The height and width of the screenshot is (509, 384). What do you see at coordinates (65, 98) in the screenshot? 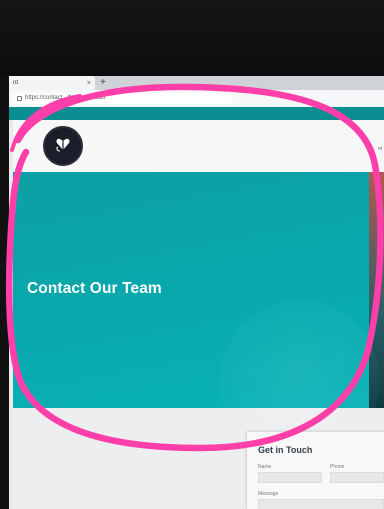
I see `url-text: https://contact...ify.app/contact` at bounding box center [65, 98].